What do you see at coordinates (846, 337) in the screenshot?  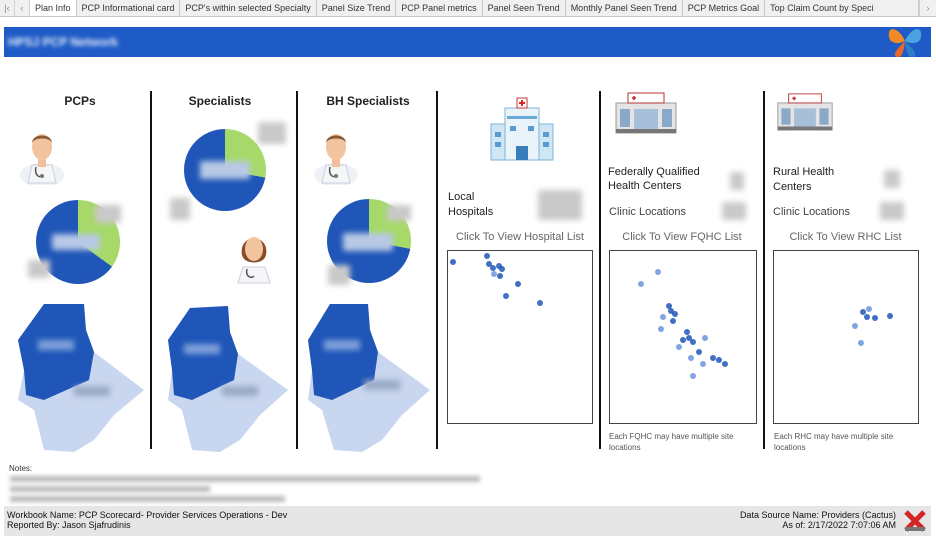 I see `rhc-location-map` at bounding box center [846, 337].